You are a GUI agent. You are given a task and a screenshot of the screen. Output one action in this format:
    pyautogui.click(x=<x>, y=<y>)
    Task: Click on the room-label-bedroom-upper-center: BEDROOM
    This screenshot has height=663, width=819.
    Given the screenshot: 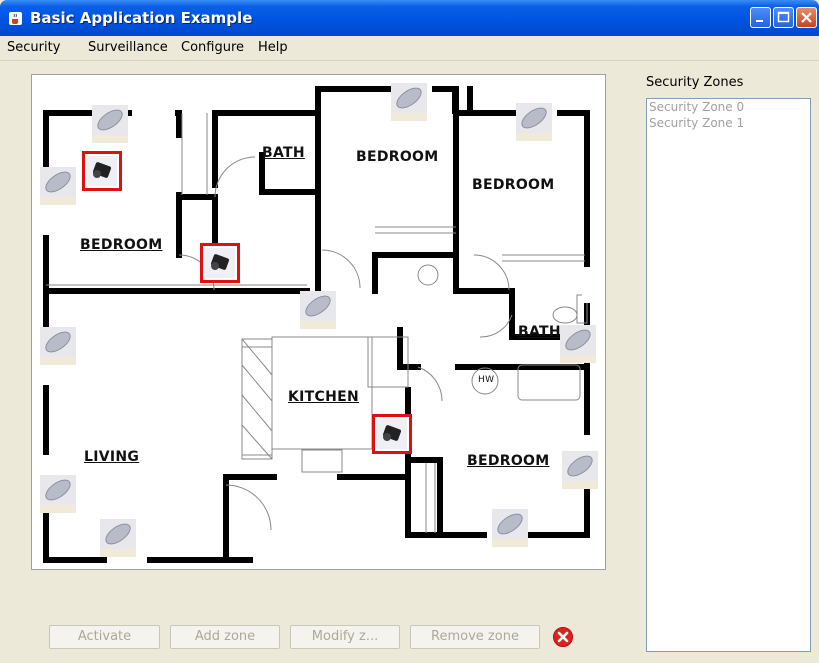 What is the action you would take?
    pyautogui.click(x=397, y=157)
    